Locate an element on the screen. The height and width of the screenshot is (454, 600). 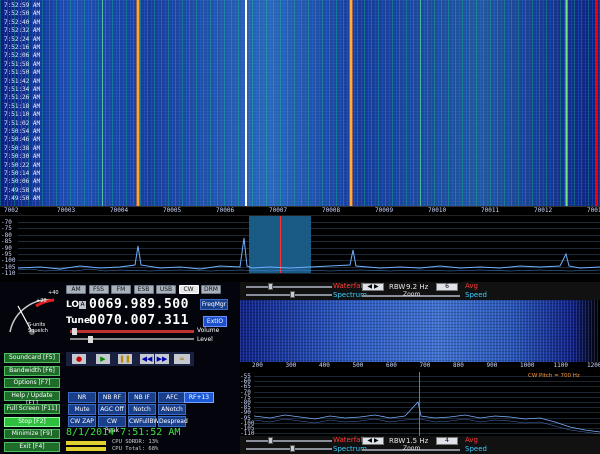
play-icon: ▶ is located at coordinates (103, 359).